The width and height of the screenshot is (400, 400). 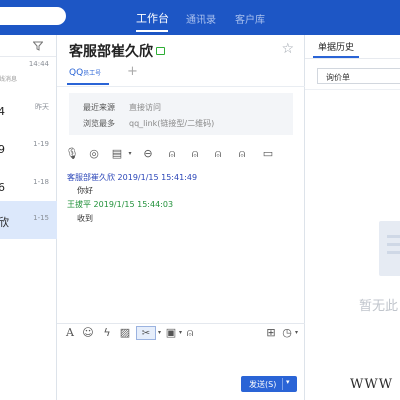 I want to click on image-icon: ▨, so click(x=125, y=333).